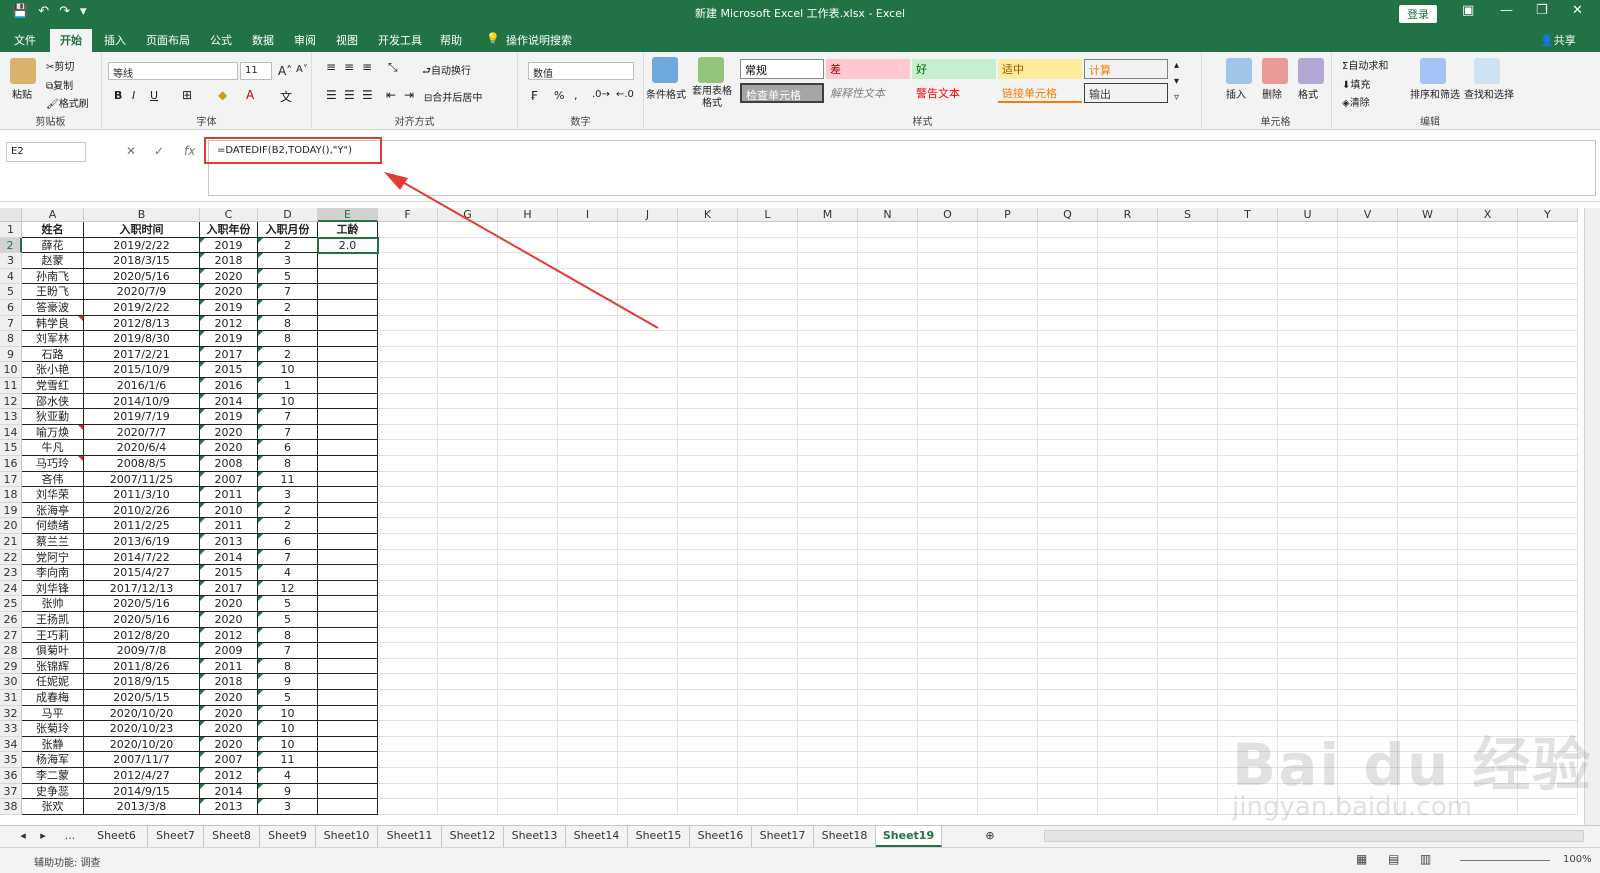 This screenshot has height=873, width=1600. Describe the element at coordinates (535, 836) in the screenshot. I see `sheet-tab-sheet13: Sheet13` at that location.